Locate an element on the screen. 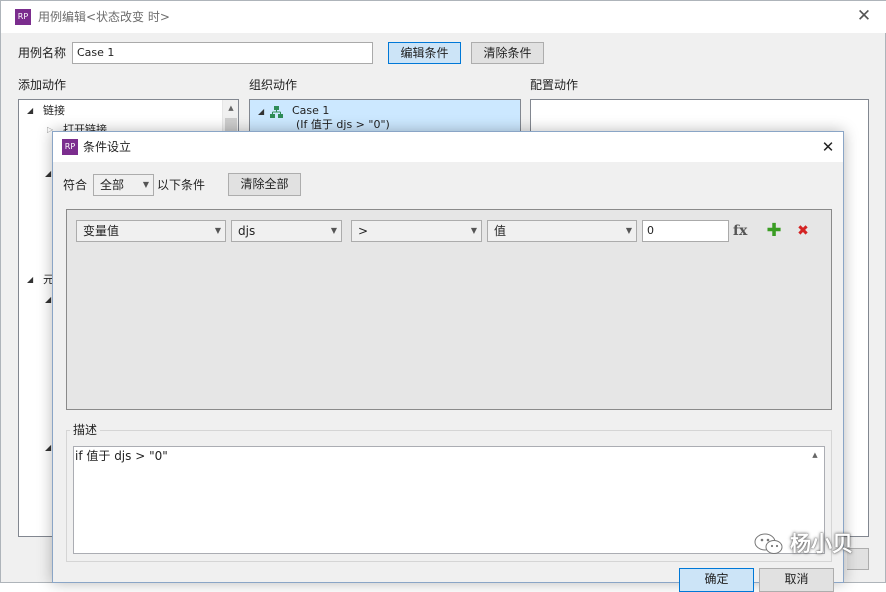 Image resolution: width=886 pixels, height=592 pixels. match-mode-select: 全部 ▼ is located at coordinates (123, 185).